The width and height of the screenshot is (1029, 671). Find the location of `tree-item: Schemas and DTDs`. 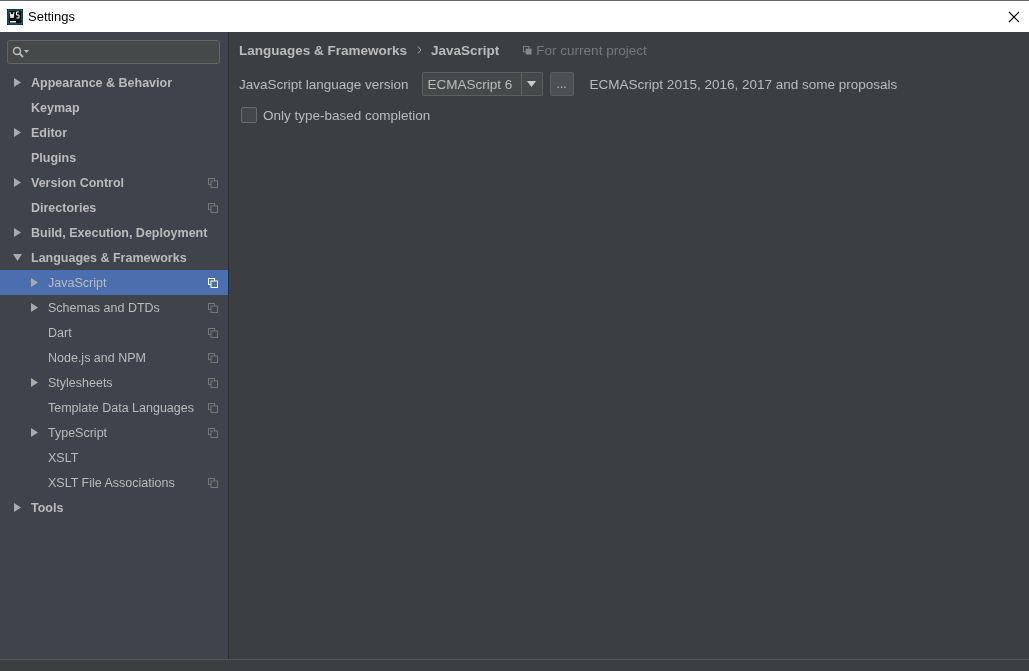

tree-item: Schemas and DTDs is located at coordinates (114, 307).